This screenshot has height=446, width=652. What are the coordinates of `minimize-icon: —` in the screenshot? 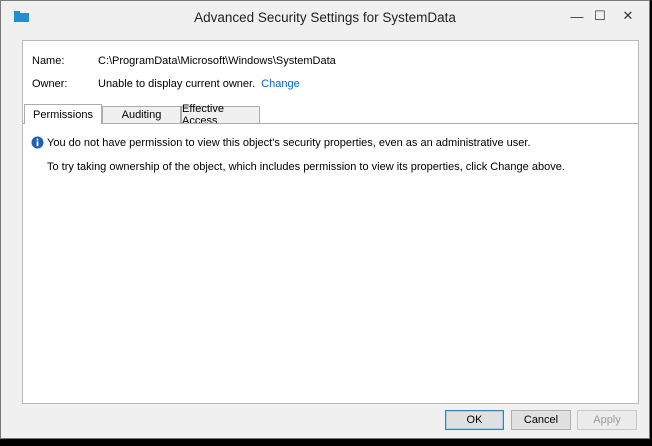 It's located at (577, 16).